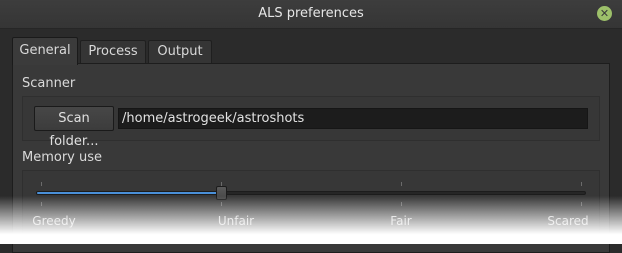 The image size is (622, 253). Describe the element at coordinates (222, 193) in the screenshot. I see `memory-slider-handle` at that location.